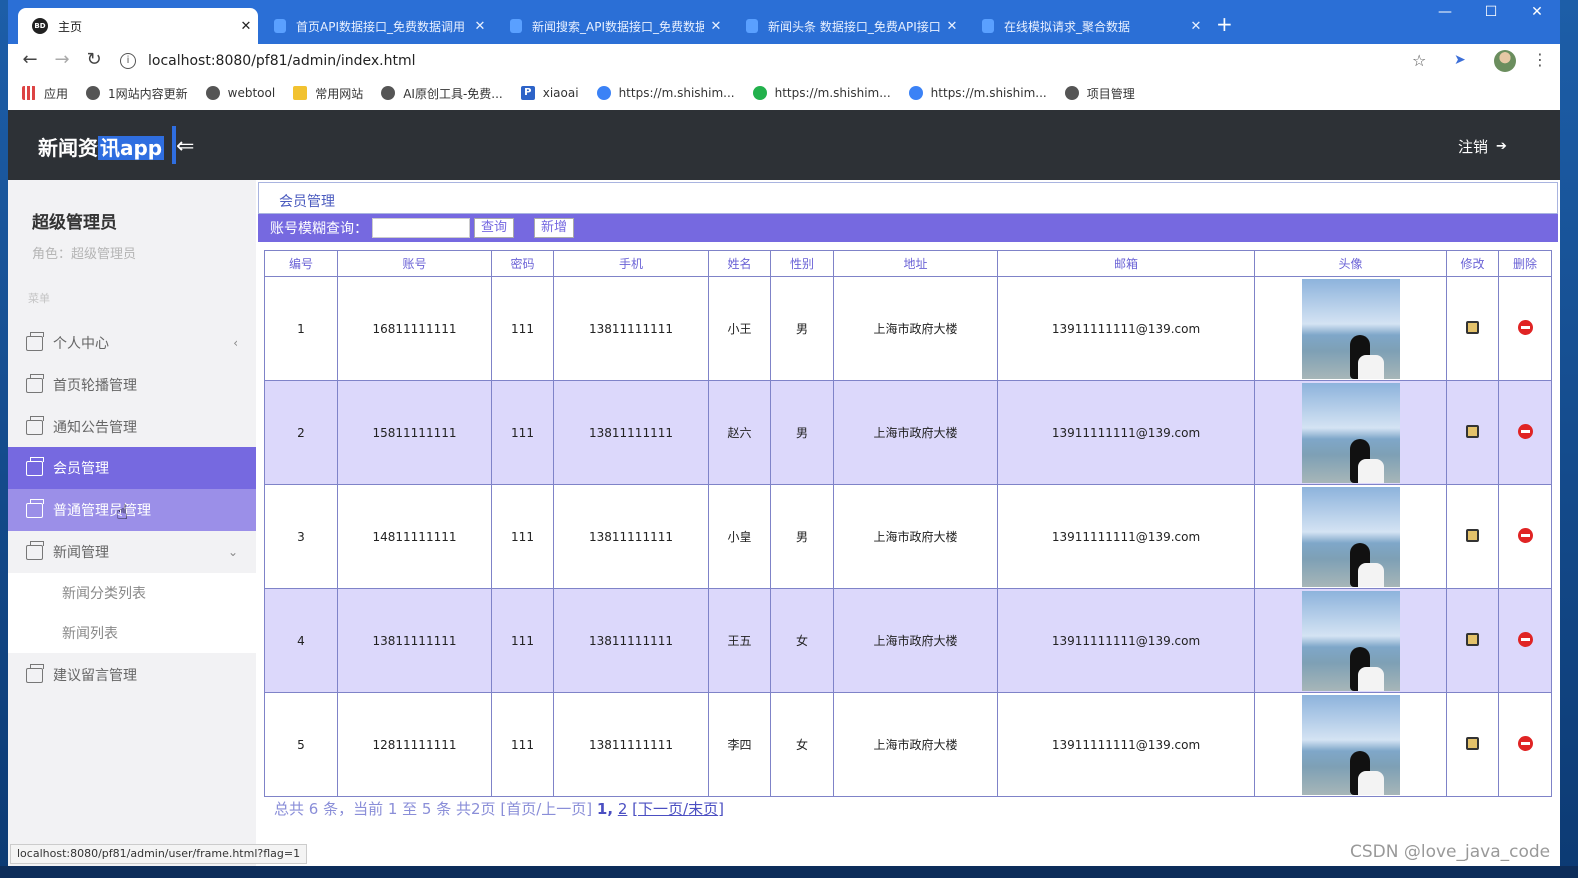  What do you see at coordinates (301, 432) in the screenshot?
I see `cell-id: 2` at bounding box center [301, 432].